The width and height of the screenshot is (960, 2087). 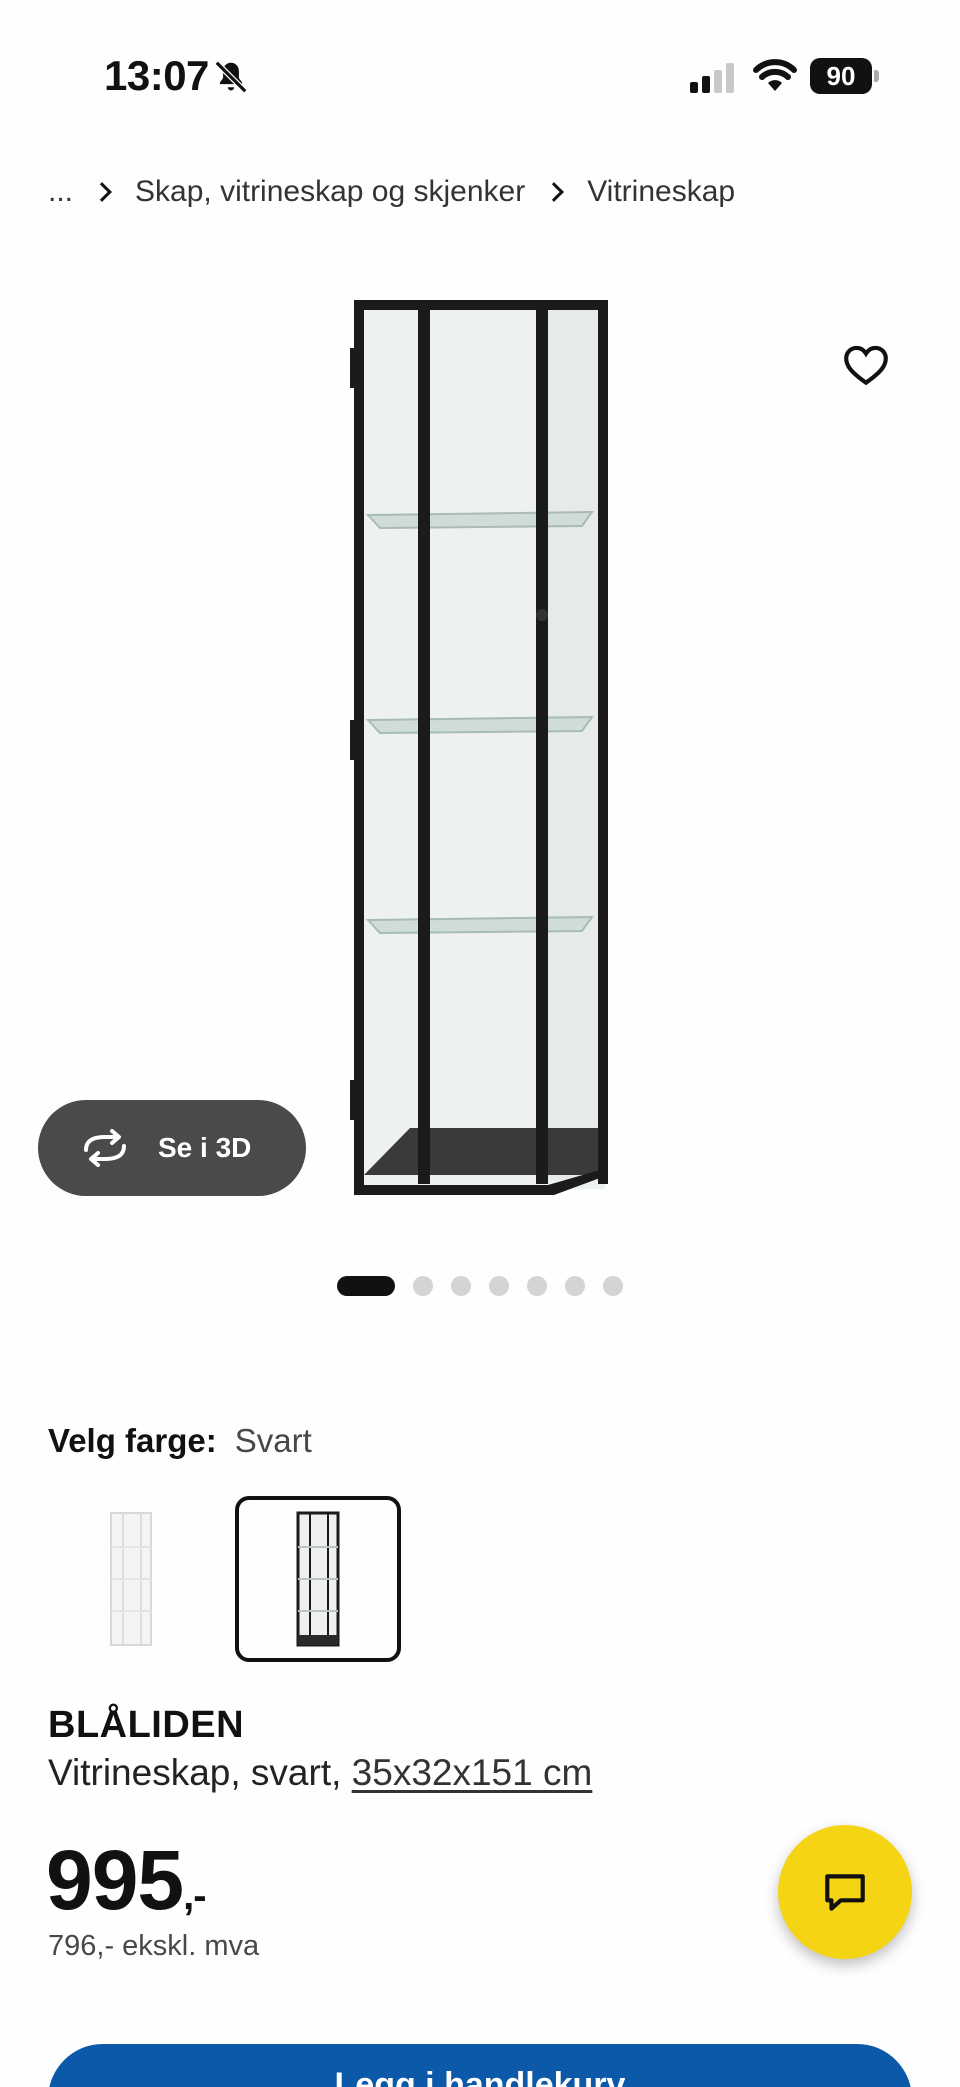 I want to click on battery-indicator: 90, so click(x=845, y=76).